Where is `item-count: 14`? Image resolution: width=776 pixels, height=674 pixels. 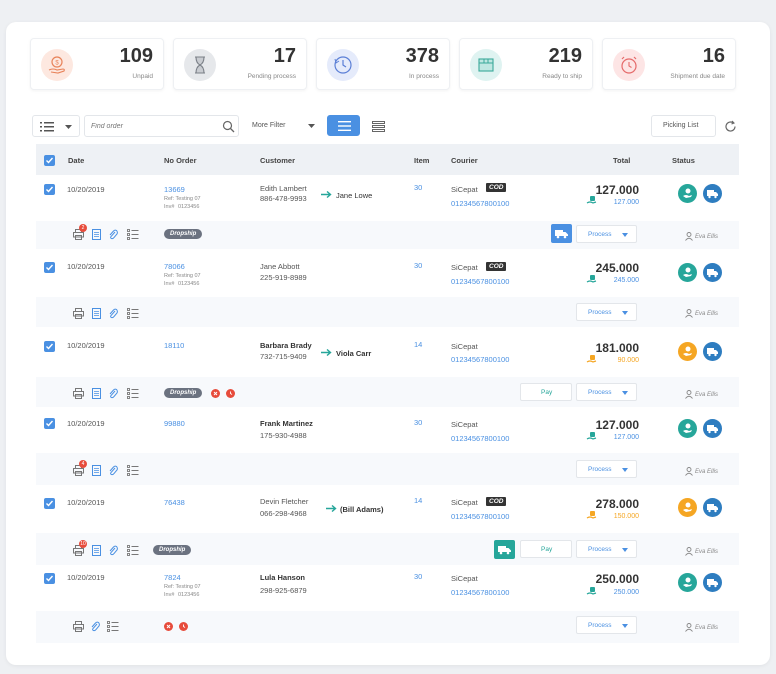
item-count: 14 is located at coordinates (418, 500).